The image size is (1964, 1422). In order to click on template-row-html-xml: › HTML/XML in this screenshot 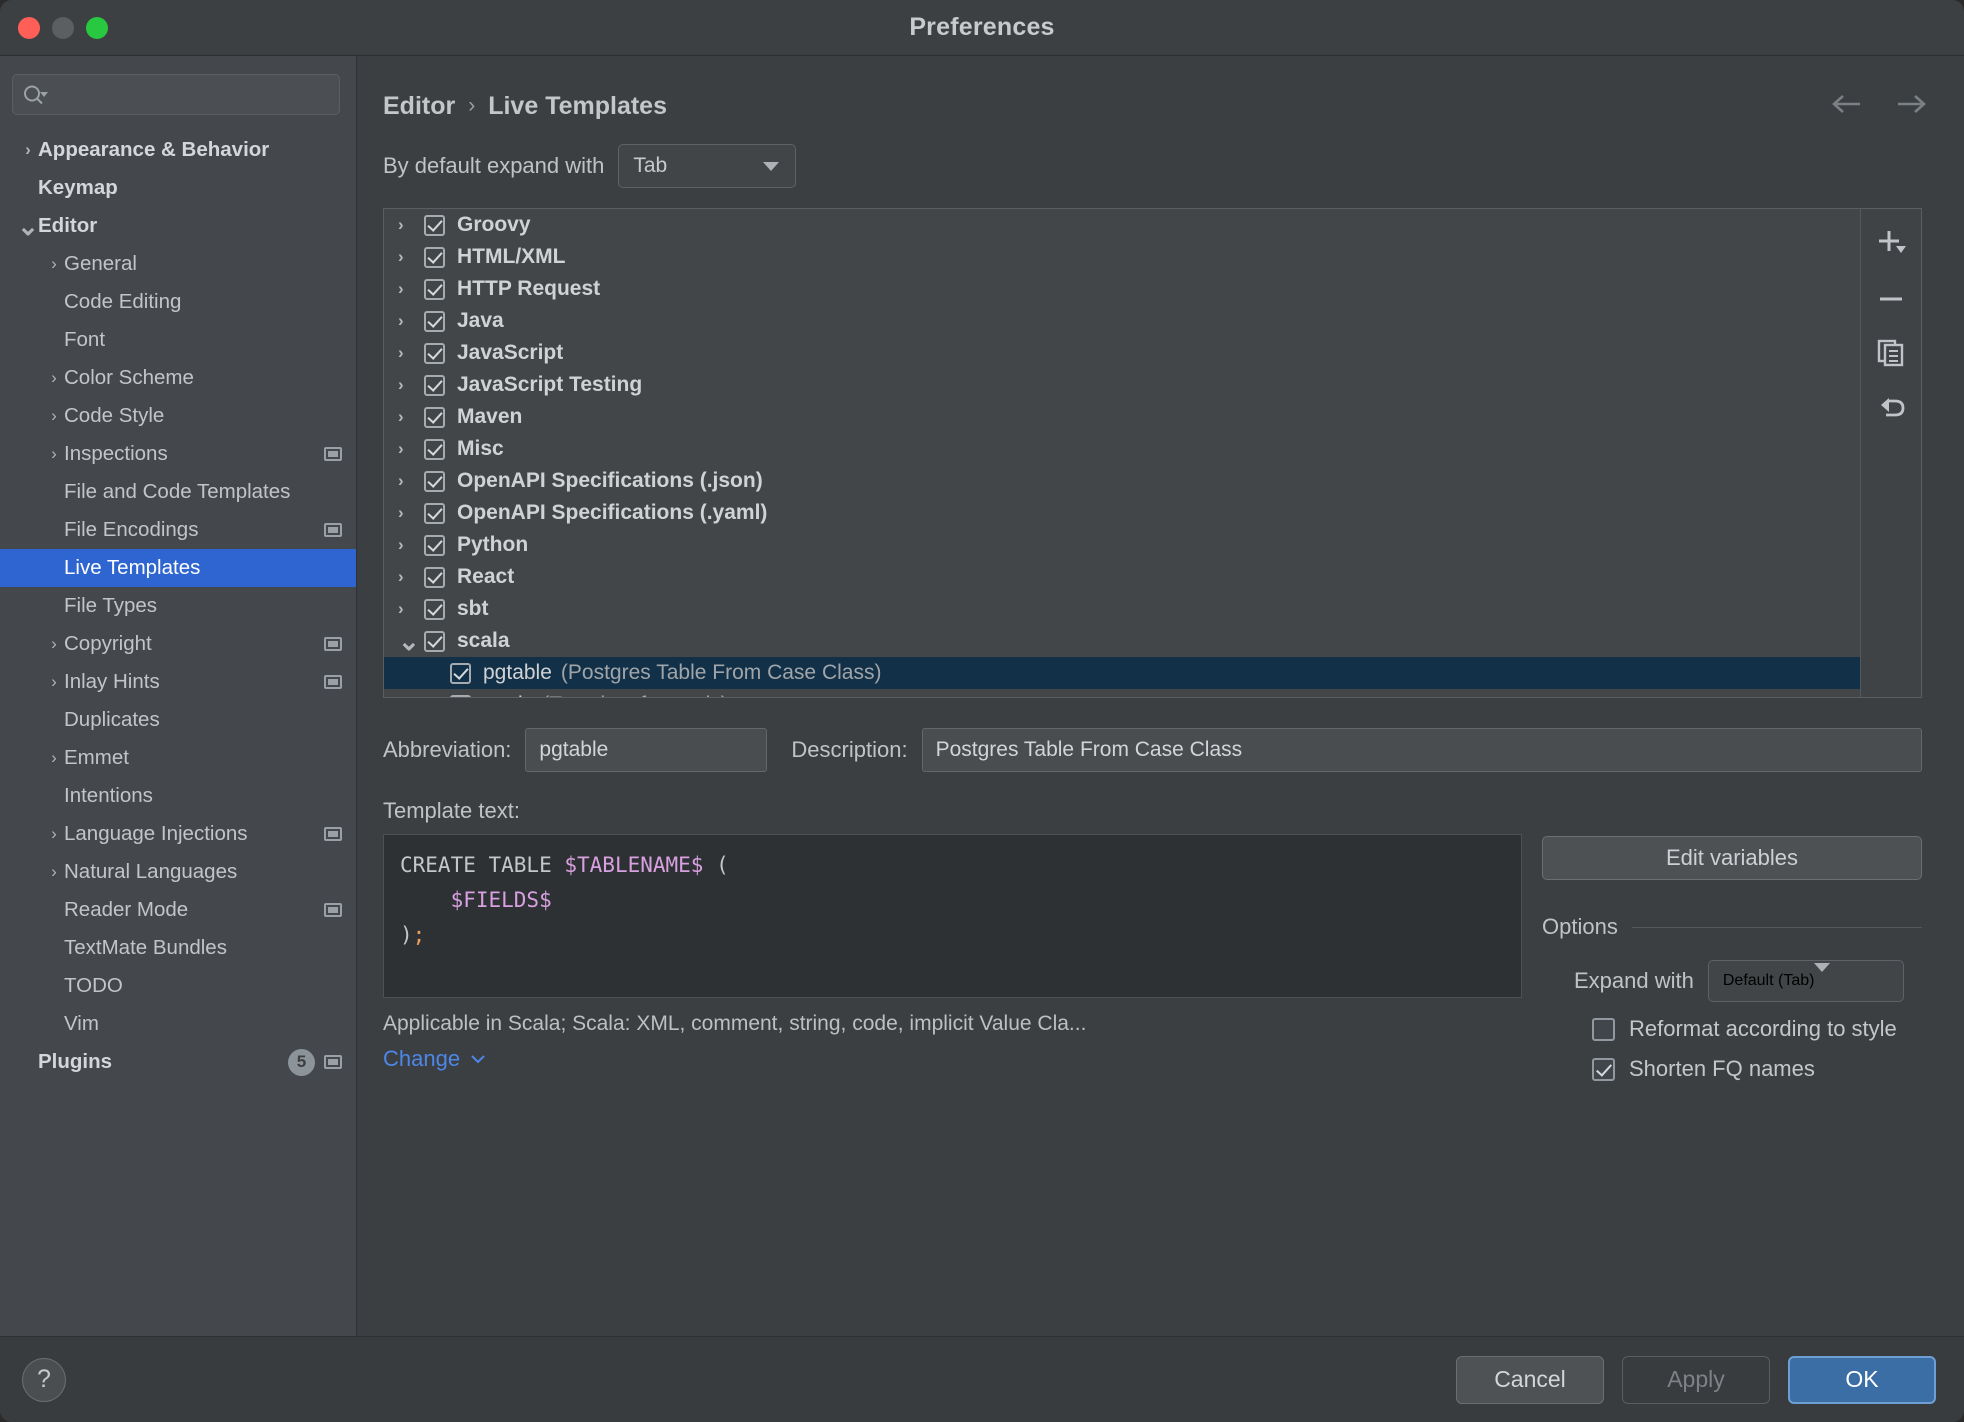, I will do `click(1122, 257)`.